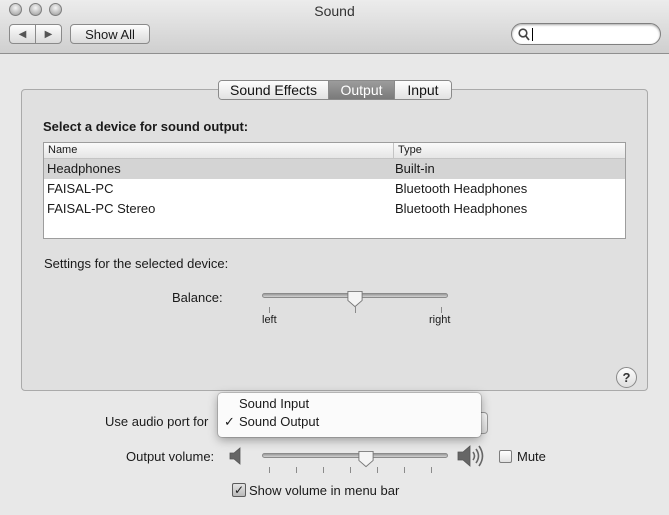 The image size is (669, 515). What do you see at coordinates (334, 169) in the screenshot?
I see `table-row: Headphones Built-in` at bounding box center [334, 169].